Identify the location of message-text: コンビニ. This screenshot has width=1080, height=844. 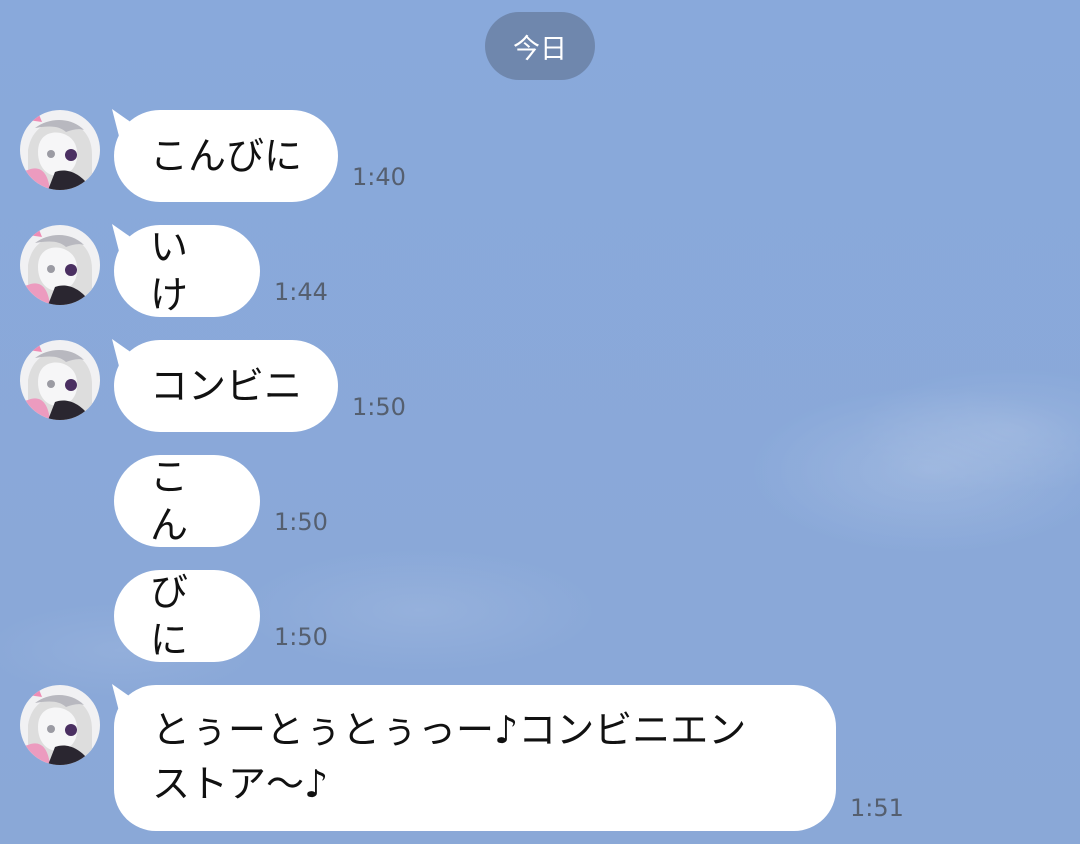
(226, 386).